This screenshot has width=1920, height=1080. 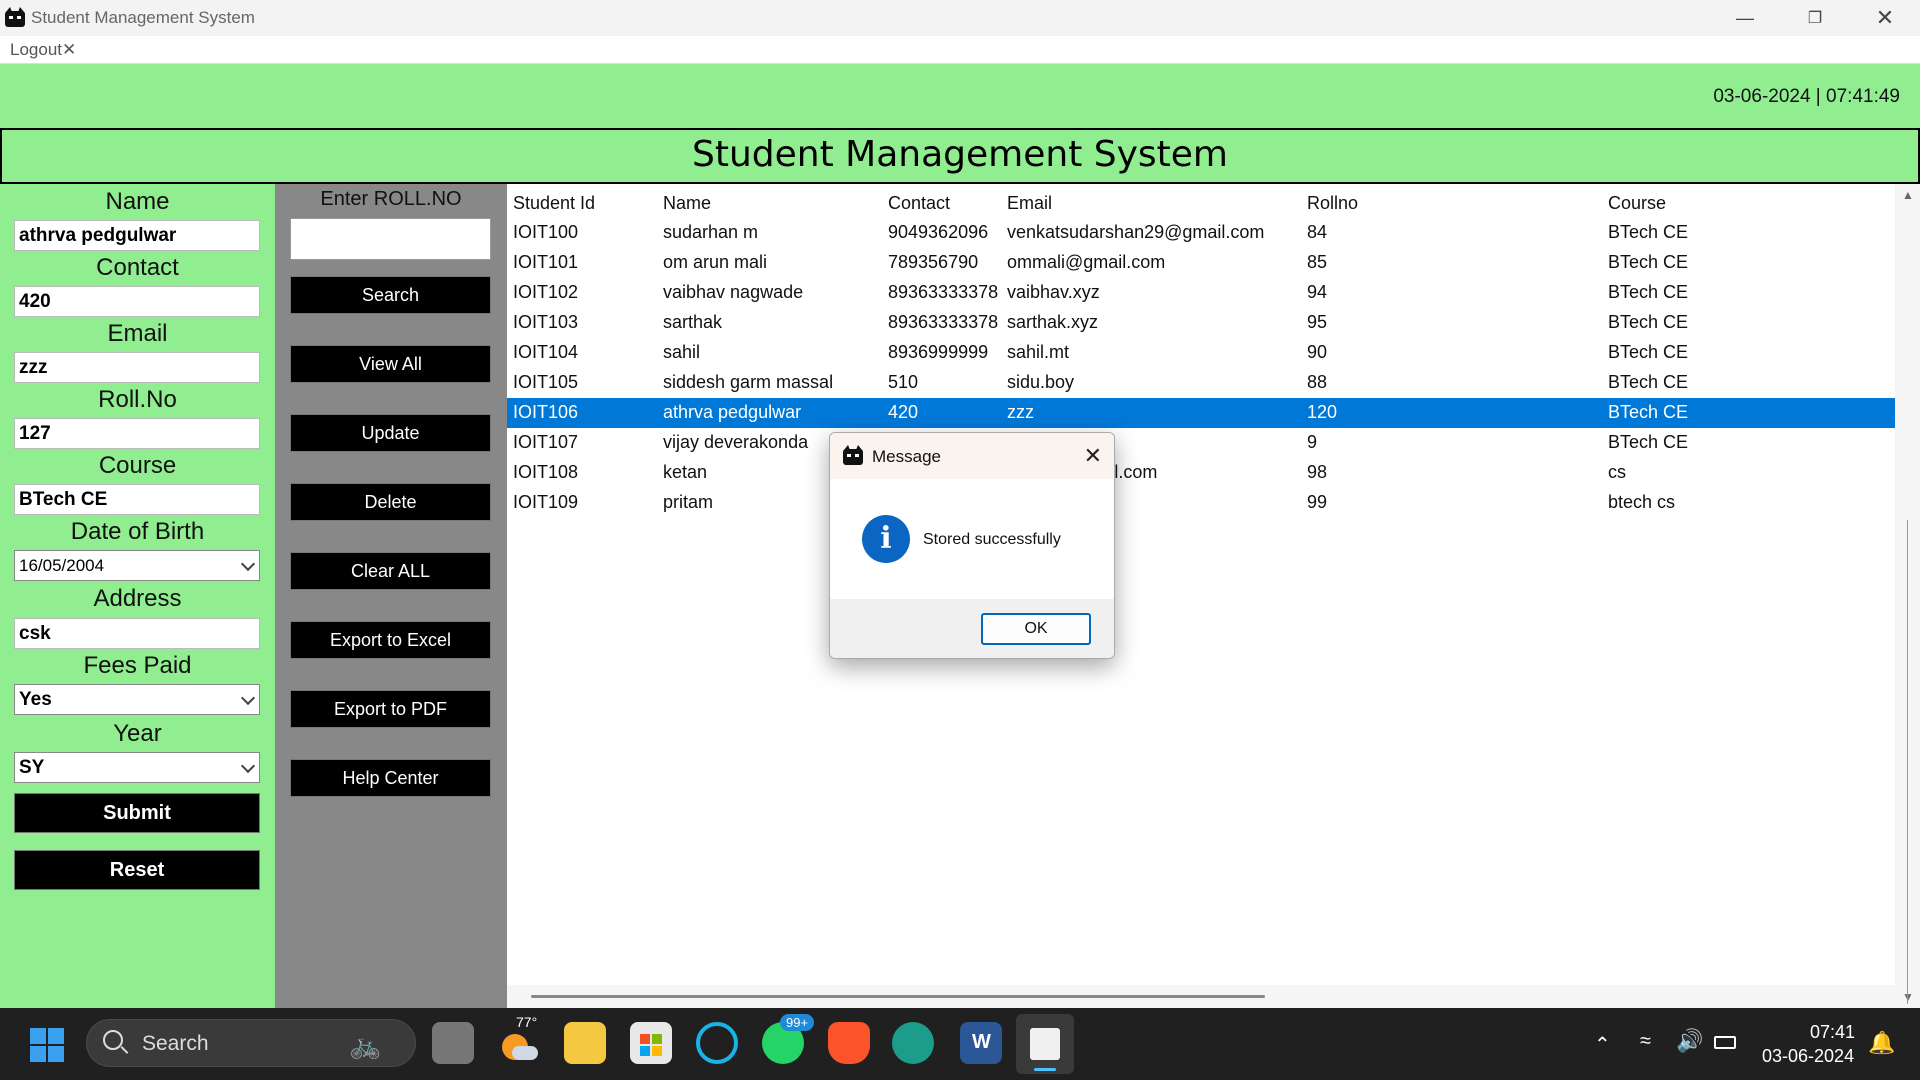 I want to click on scroll-thumb, so click(x=898, y=996).